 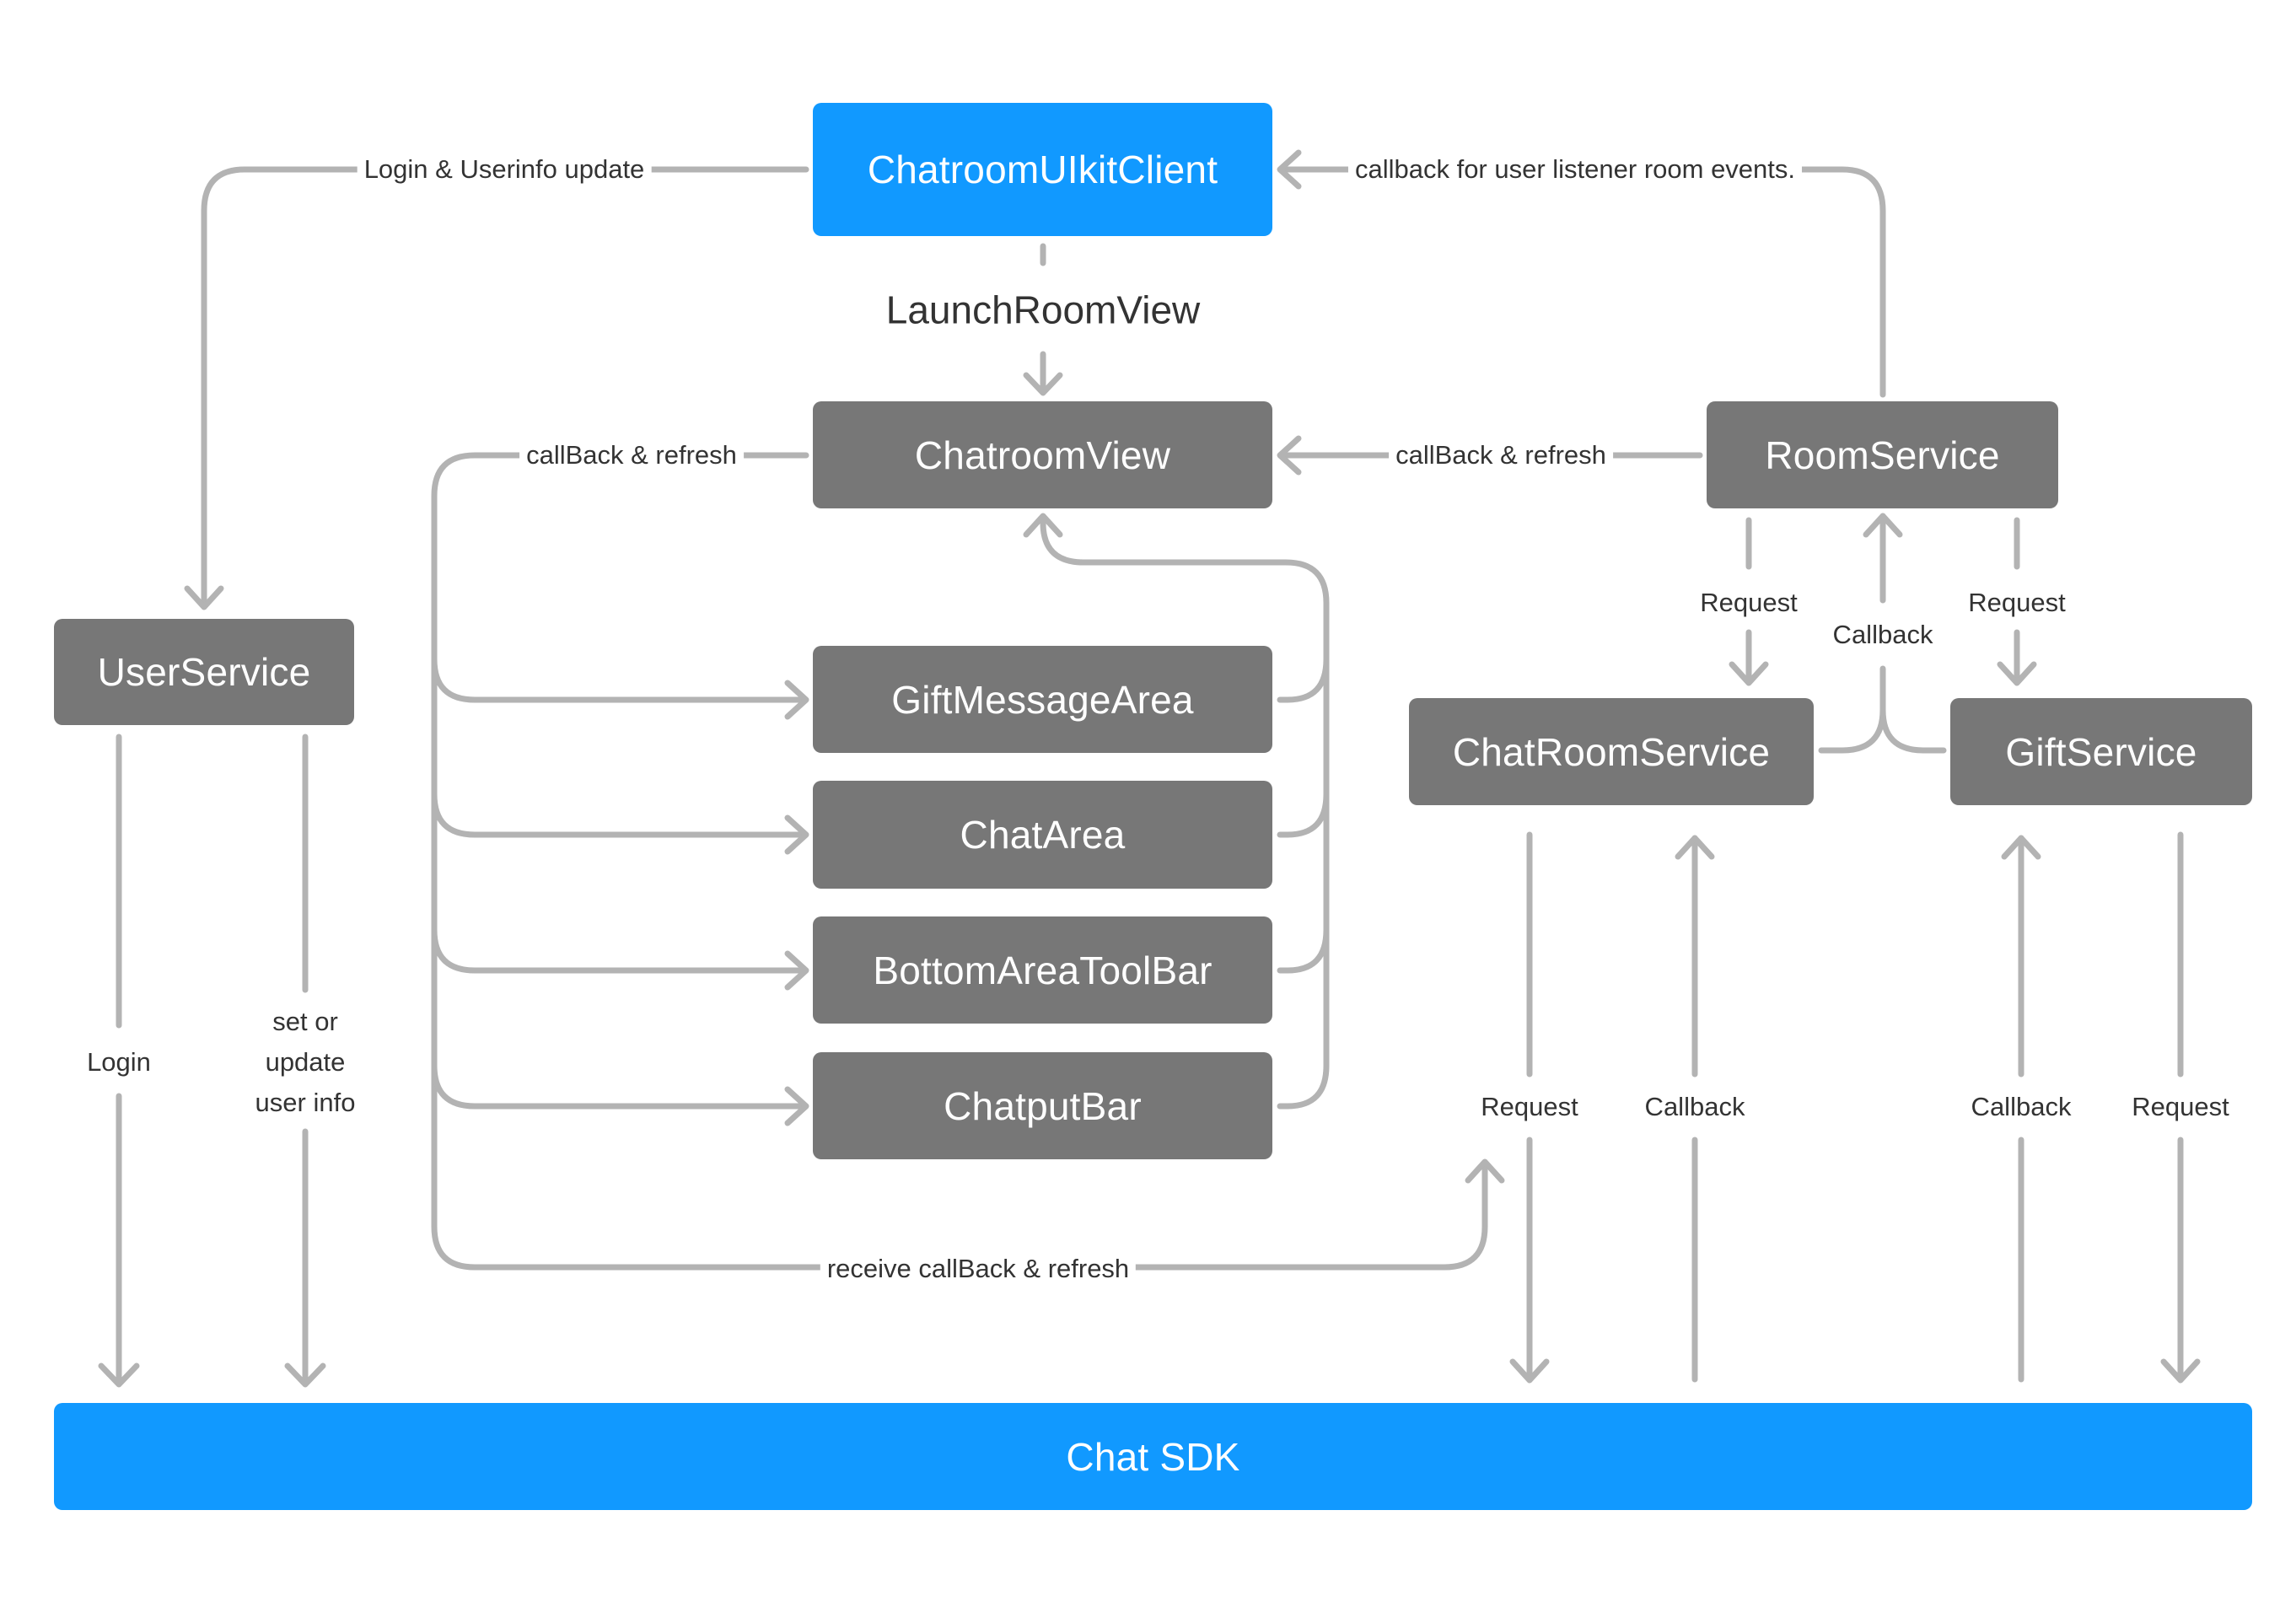 I want to click on gift-message-area-node: GiftMessageArea, so click(x=1043, y=699).